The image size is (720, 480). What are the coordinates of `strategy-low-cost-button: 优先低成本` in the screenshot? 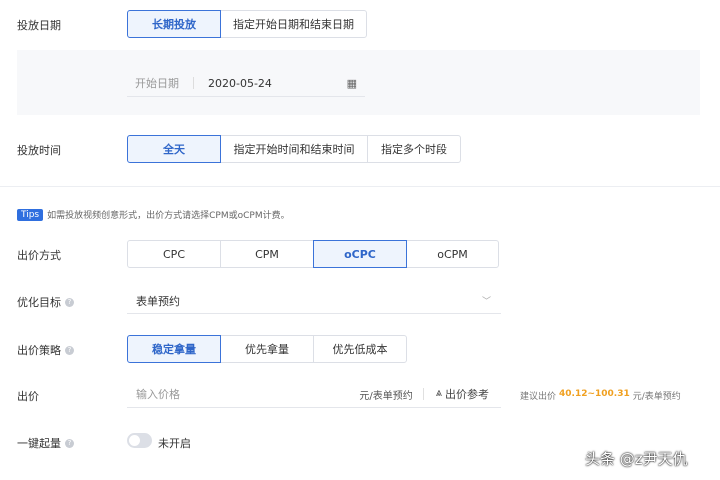 It's located at (360, 349).